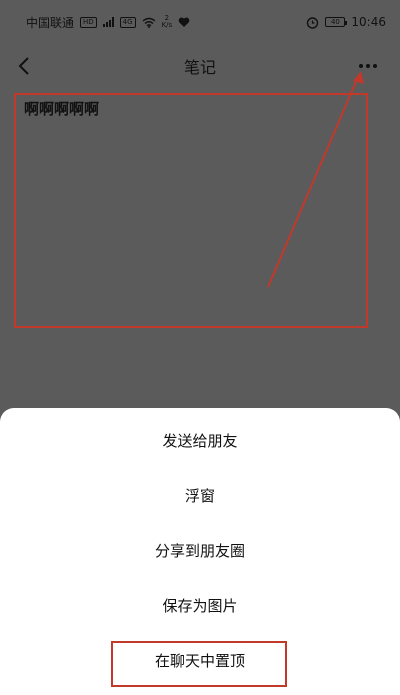 The width and height of the screenshot is (400, 695). What do you see at coordinates (200, 22) in the screenshot?
I see `status-bar: 中国联通 HD 4G 2 K/s 40 10:46` at bounding box center [200, 22].